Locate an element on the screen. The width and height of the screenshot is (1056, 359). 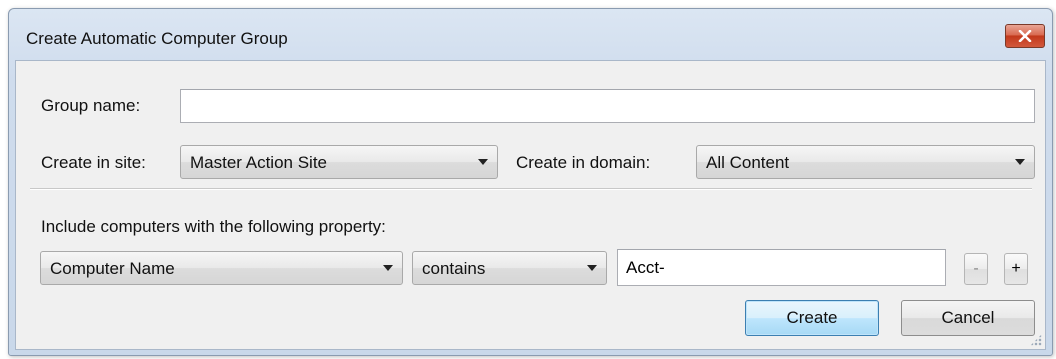
cancel-button: Cancel is located at coordinates (968, 318).